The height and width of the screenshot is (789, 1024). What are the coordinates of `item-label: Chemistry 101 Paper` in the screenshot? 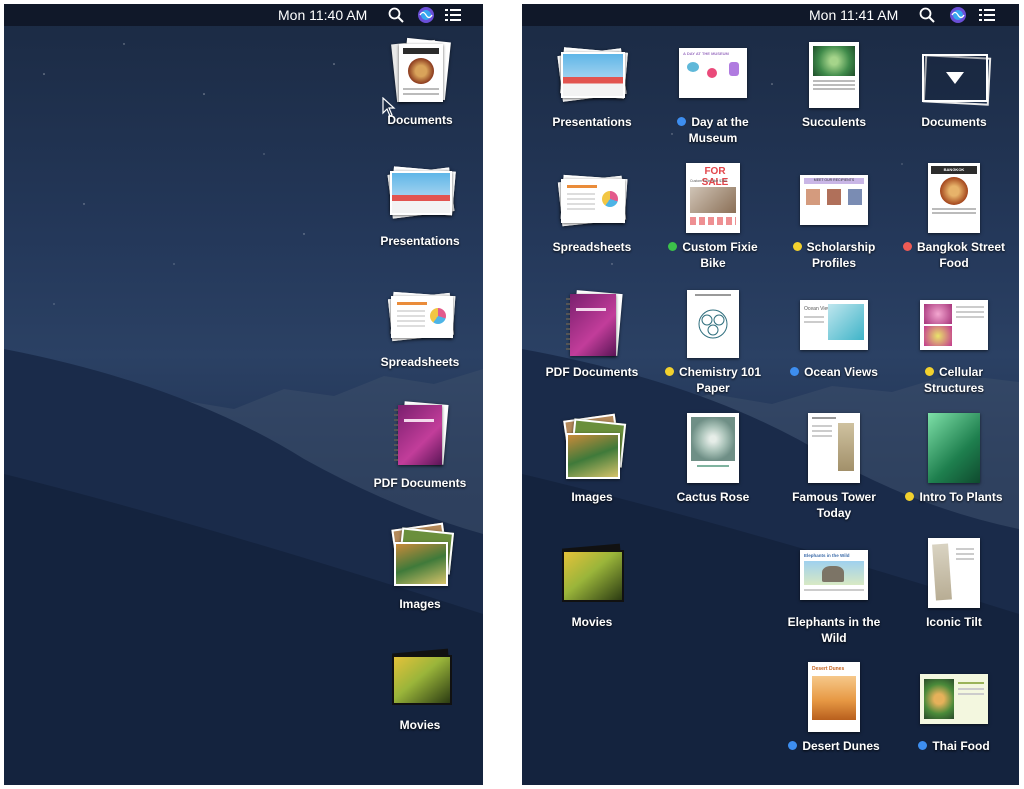 It's located at (713, 380).